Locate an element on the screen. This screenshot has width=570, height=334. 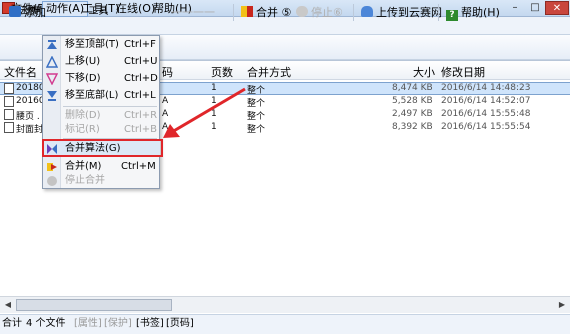
move-down-icon is located at coordinates (52, 79).